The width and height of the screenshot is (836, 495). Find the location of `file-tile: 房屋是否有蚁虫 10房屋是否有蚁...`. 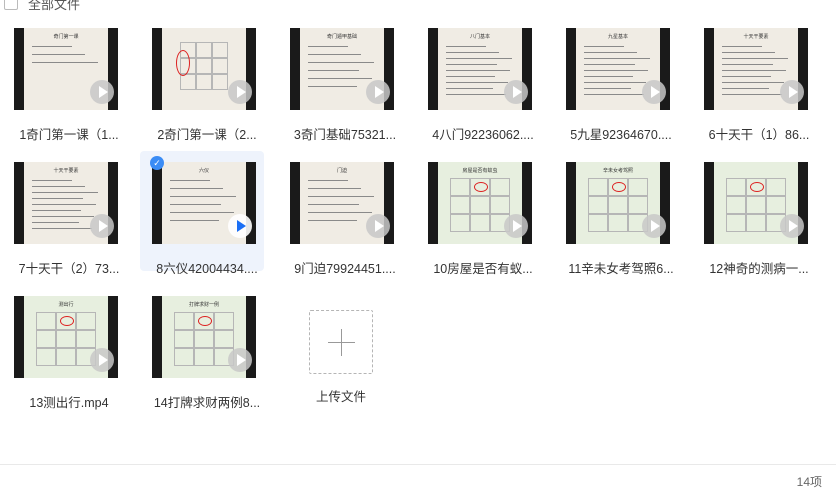

file-tile: 房屋是否有蚁虫 10房屋是否有蚁... is located at coordinates (478, 213).